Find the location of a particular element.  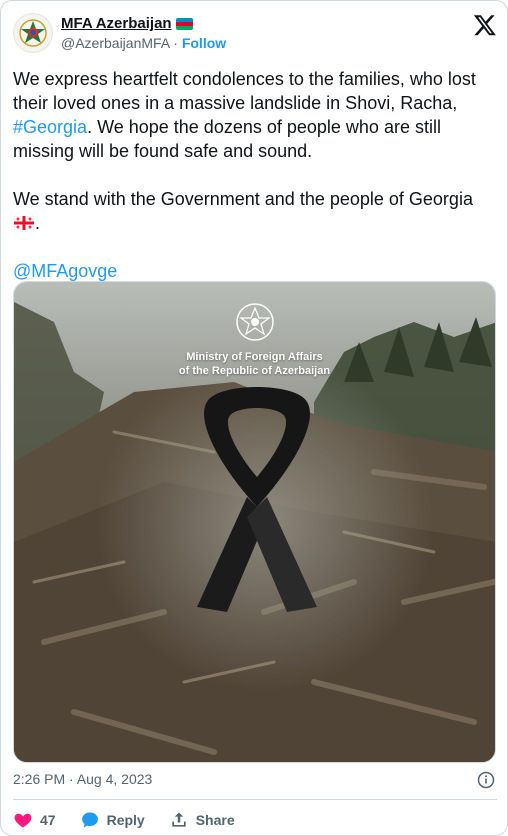

reply-button: Reply is located at coordinates (112, 820).